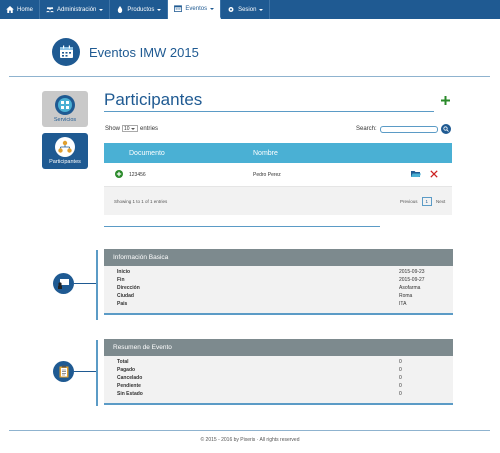  What do you see at coordinates (409, 201) in the screenshot?
I see `pagination-previous: Previous` at bounding box center [409, 201].